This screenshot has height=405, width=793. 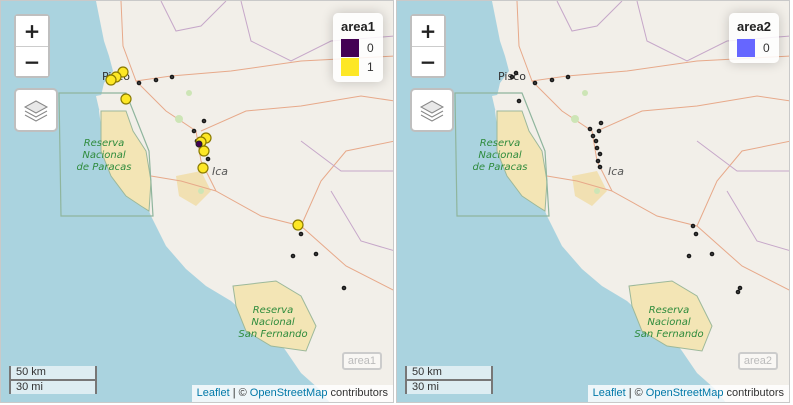 What do you see at coordinates (361, 361) in the screenshot?
I see `group-badge: area1` at bounding box center [361, 361].